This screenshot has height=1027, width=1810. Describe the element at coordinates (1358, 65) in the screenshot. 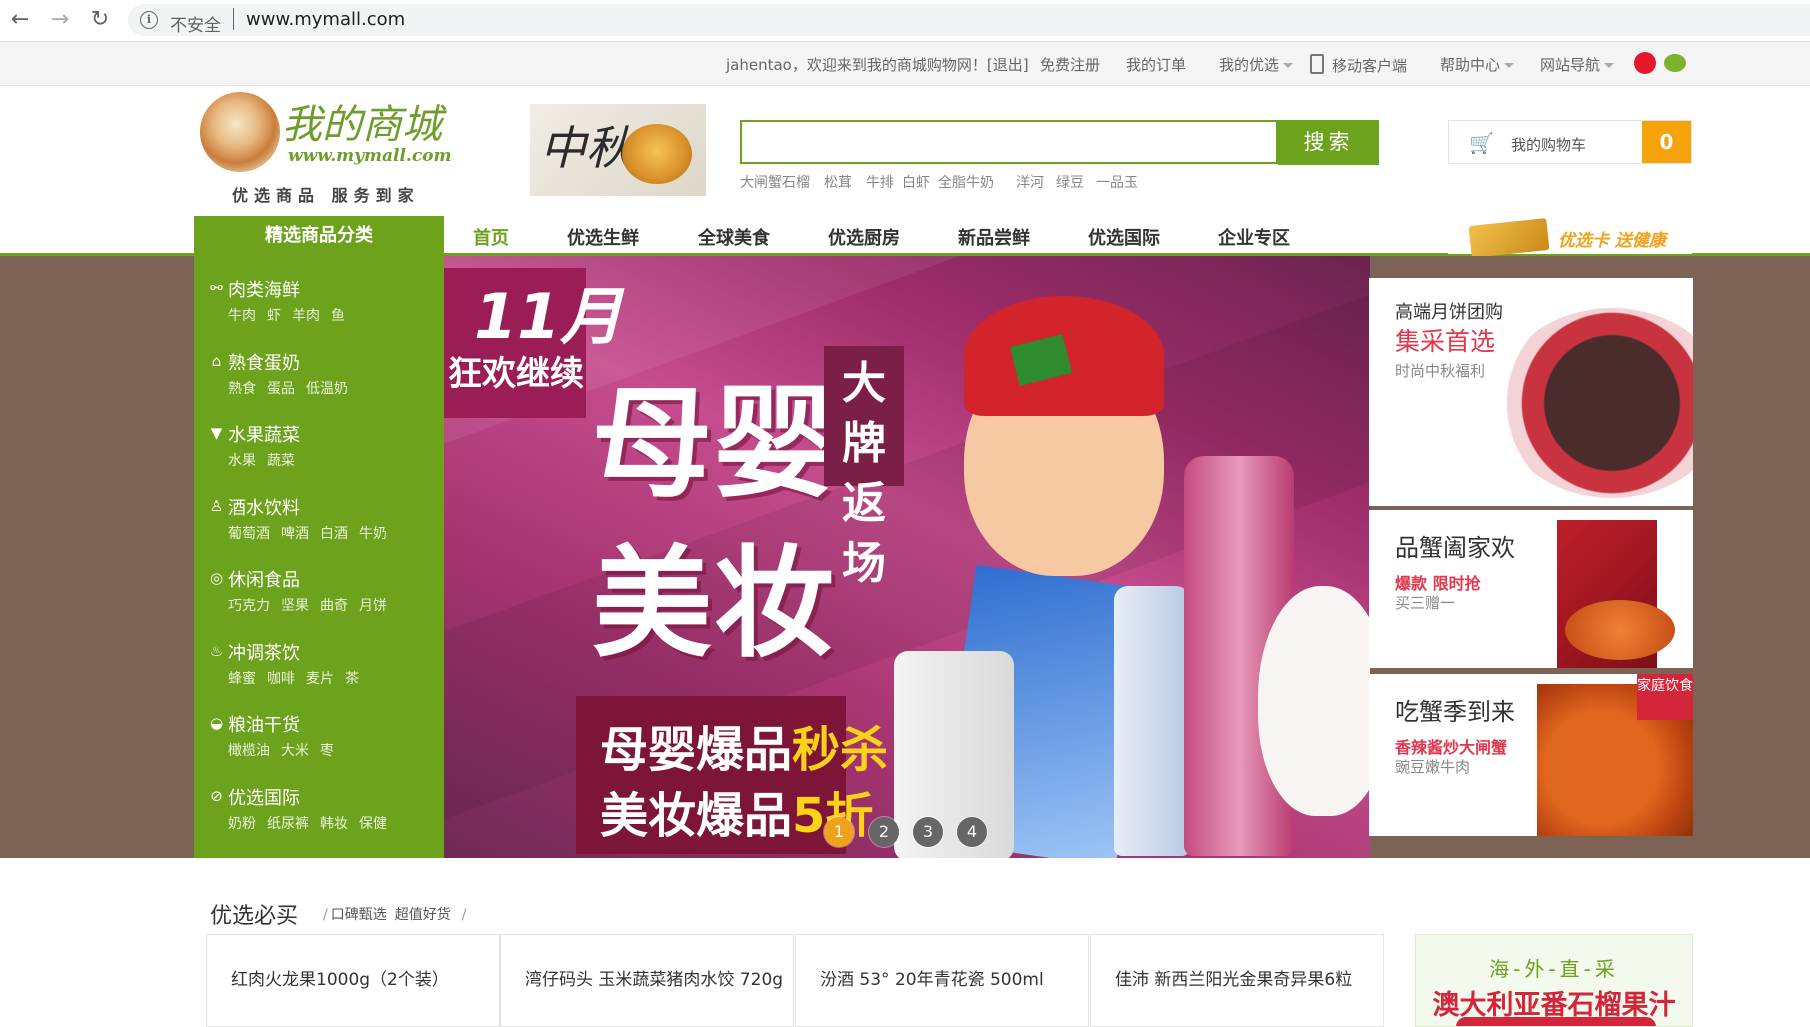

I see `mobile-client-link: 移动客户端` at that location.